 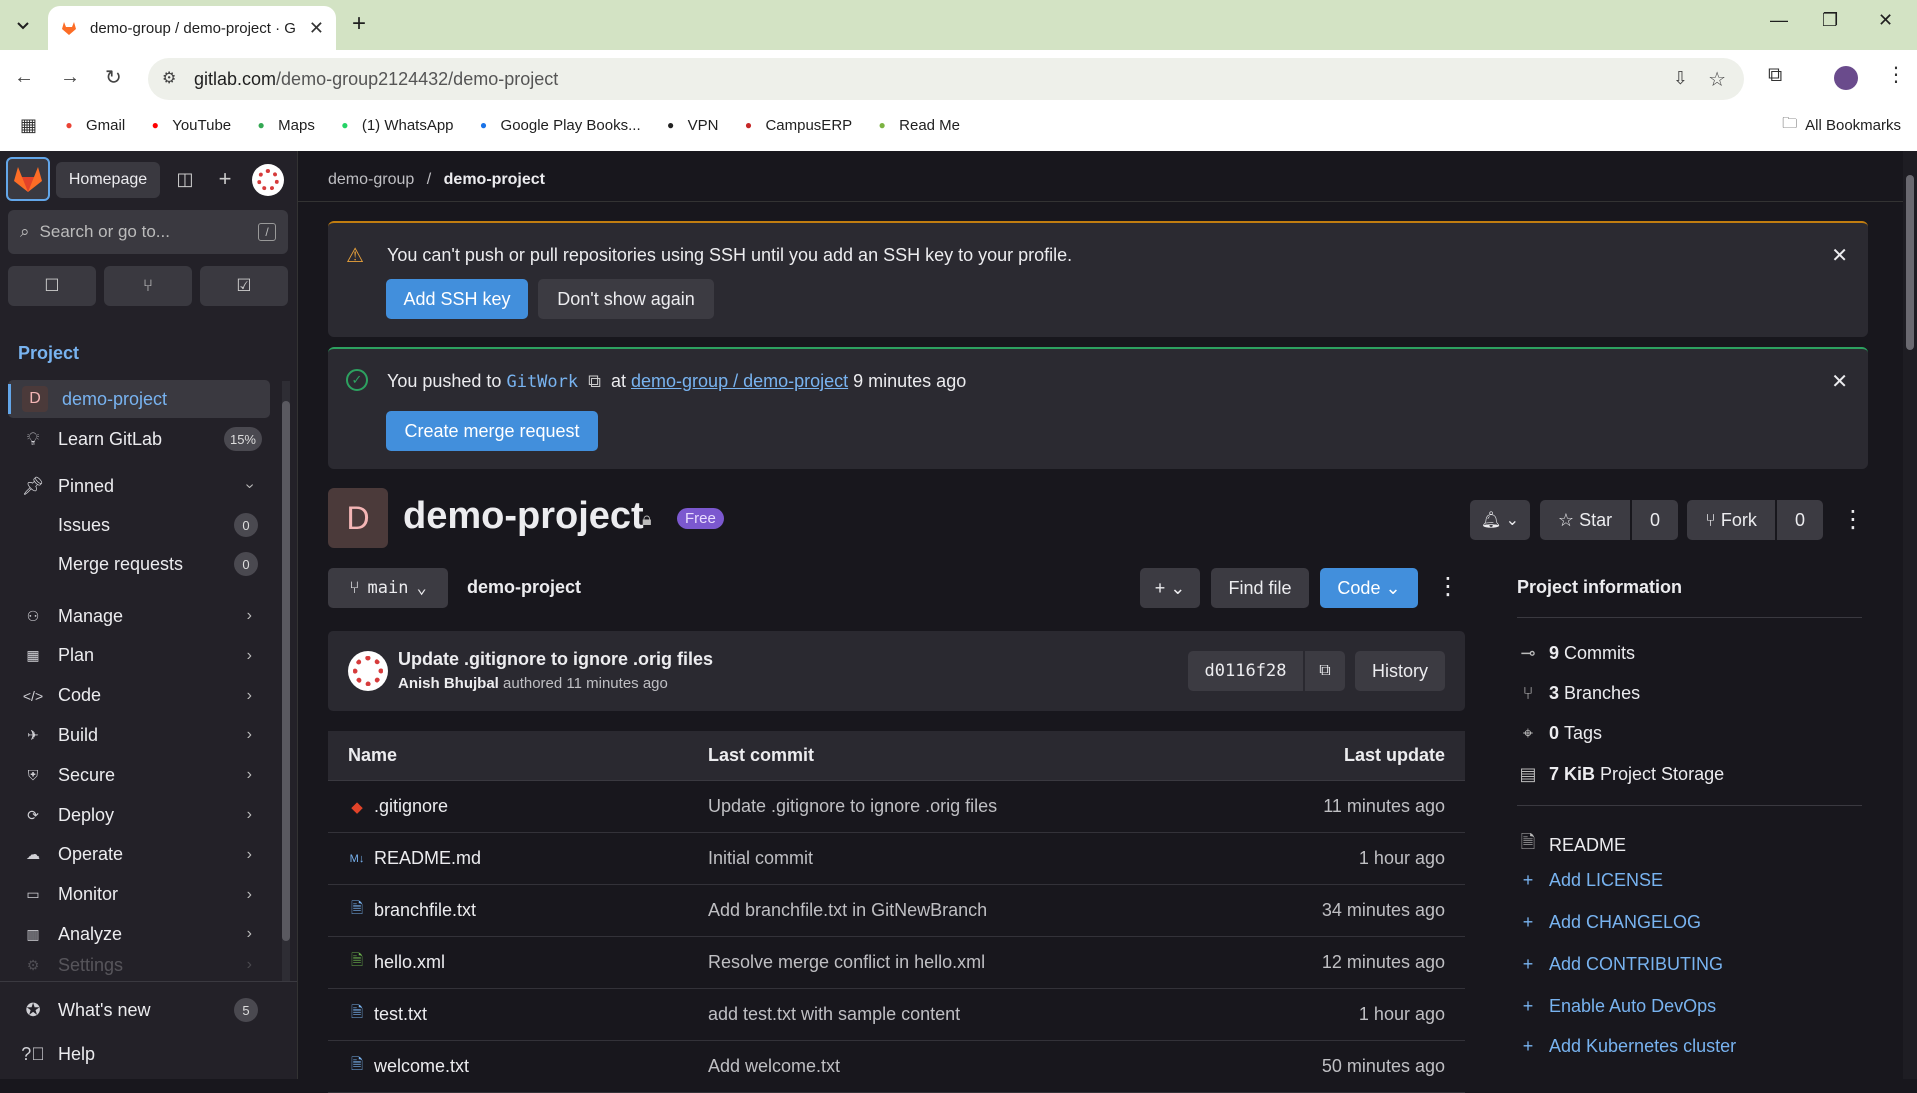 I want to click on new-tab-button: +, so click(x=359, y=24).